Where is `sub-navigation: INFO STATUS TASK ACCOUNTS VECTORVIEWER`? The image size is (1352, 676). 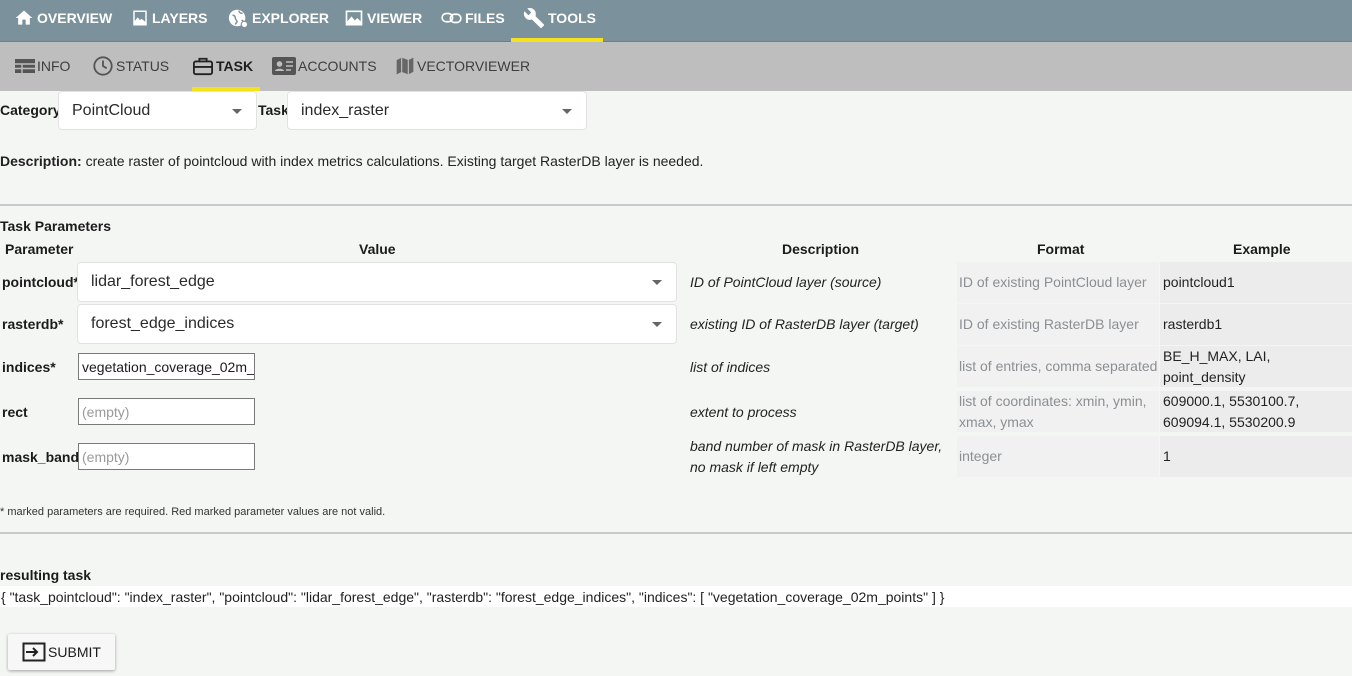
sub-navigation: INFO STATUS TASK ACCOUNTS VECTORVIEWER is located at coordinates (676, 66).